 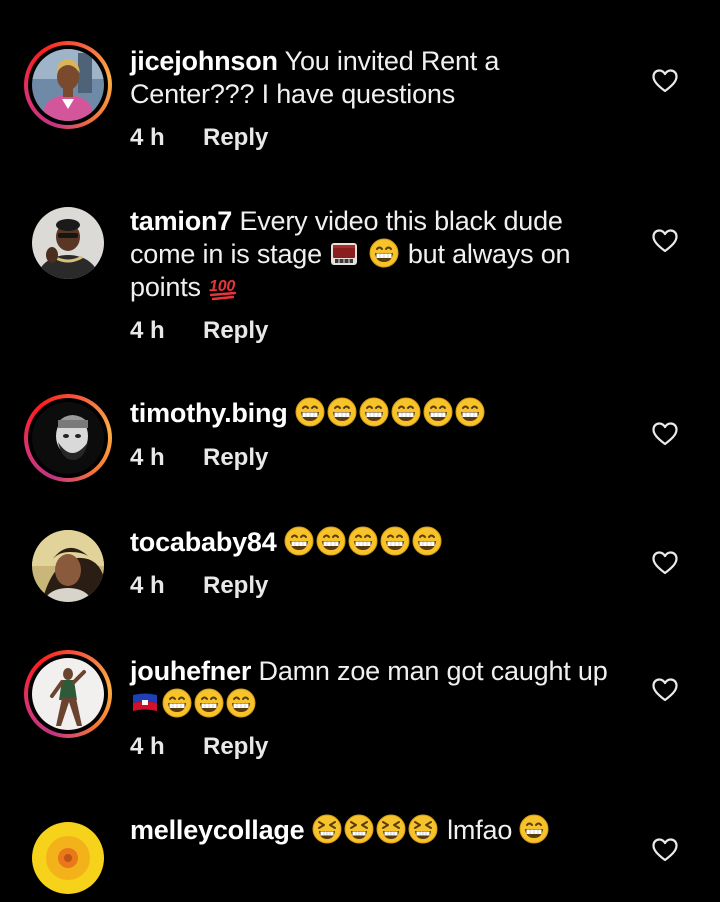 What do you see at coordinates (223, 286) in the screenshot?
I see `hundred-points-emoji-icon: 100` at bounding box center [223, 286].